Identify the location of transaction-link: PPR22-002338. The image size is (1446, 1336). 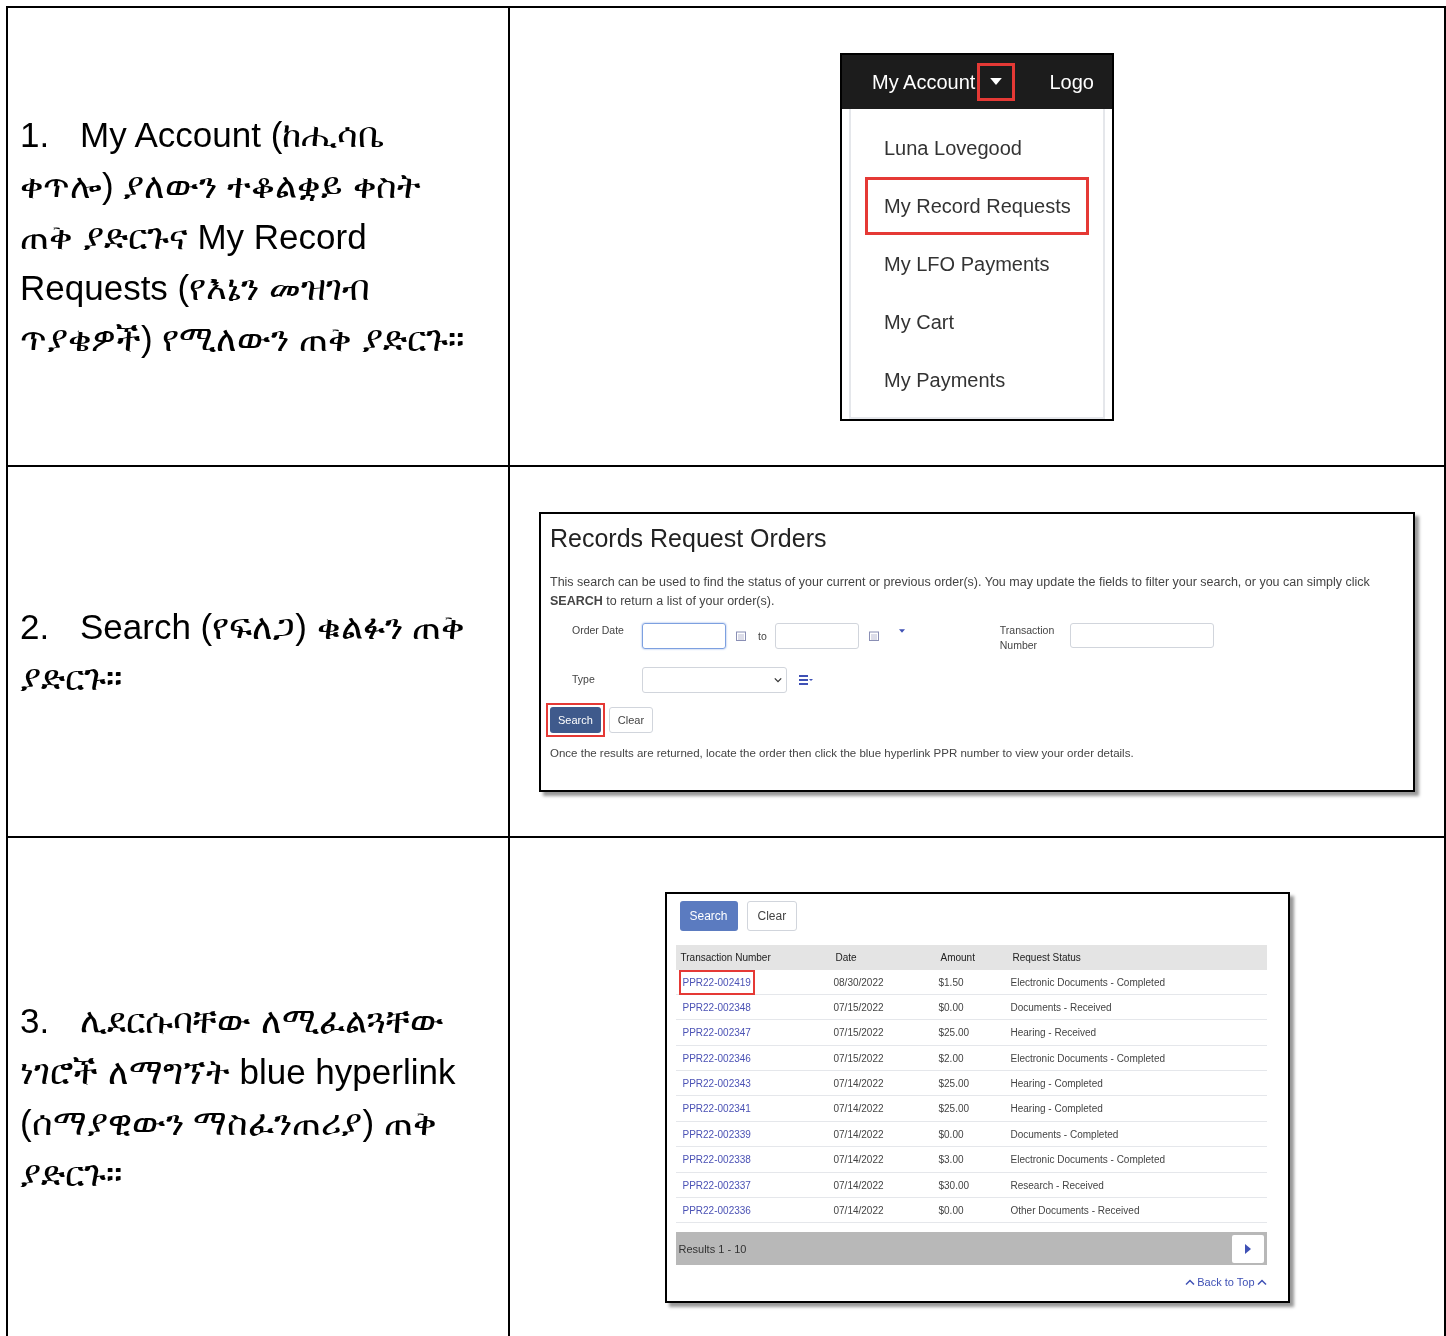
(716, 1160).